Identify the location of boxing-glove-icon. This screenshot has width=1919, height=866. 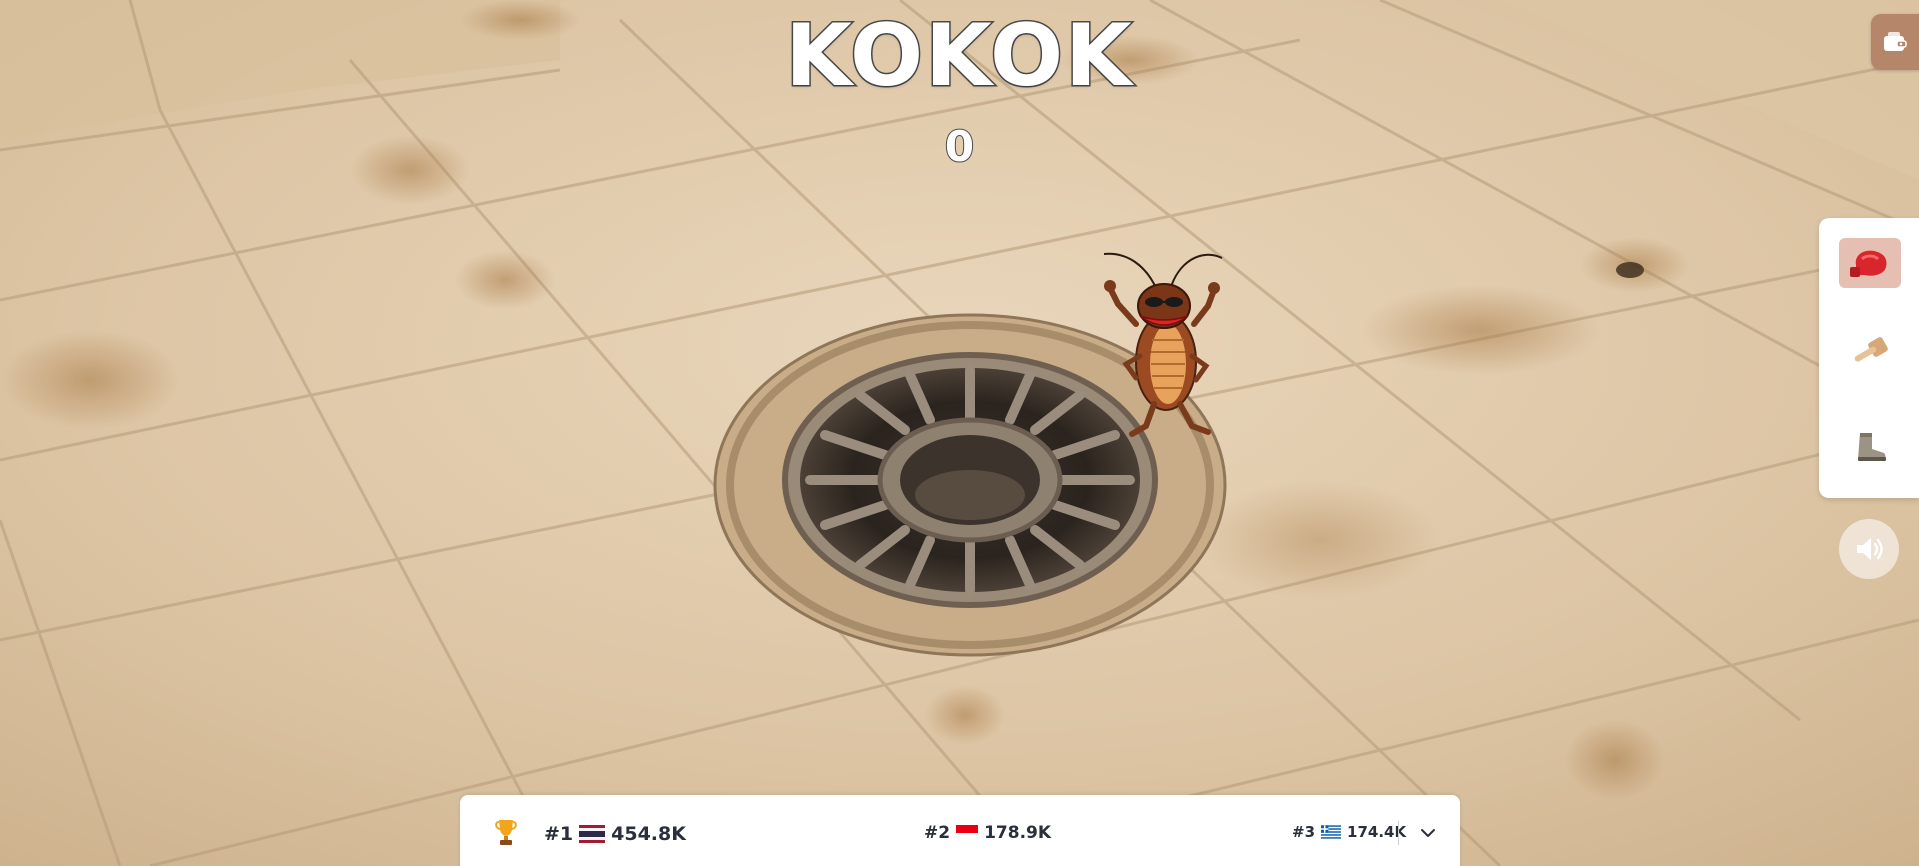
(1868, 263).